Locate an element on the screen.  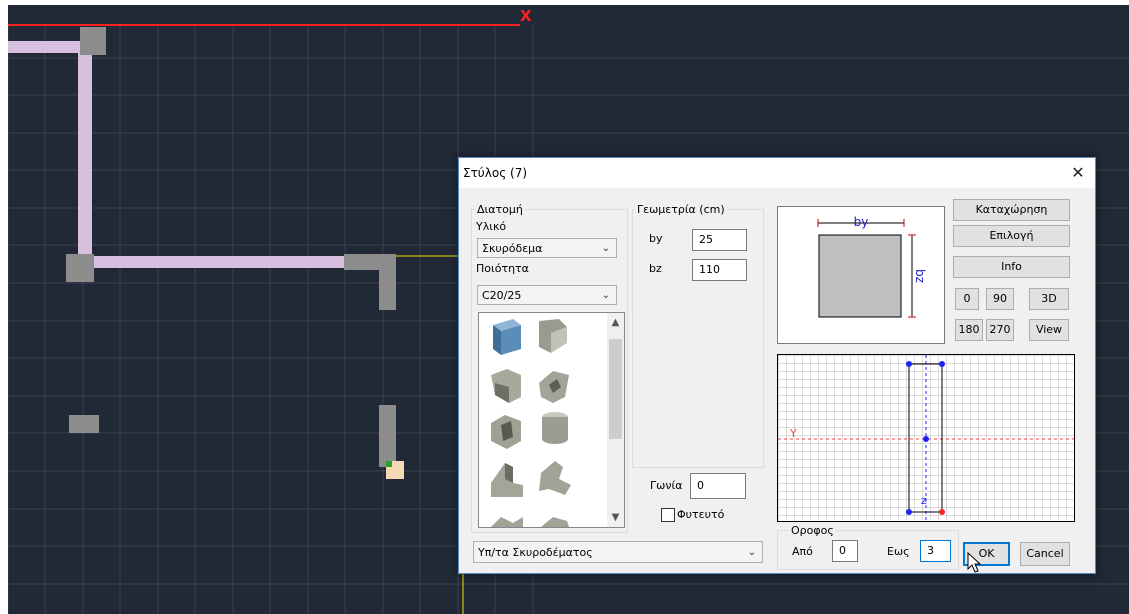
shape-thumbnails is located at coordinates (531, 423).